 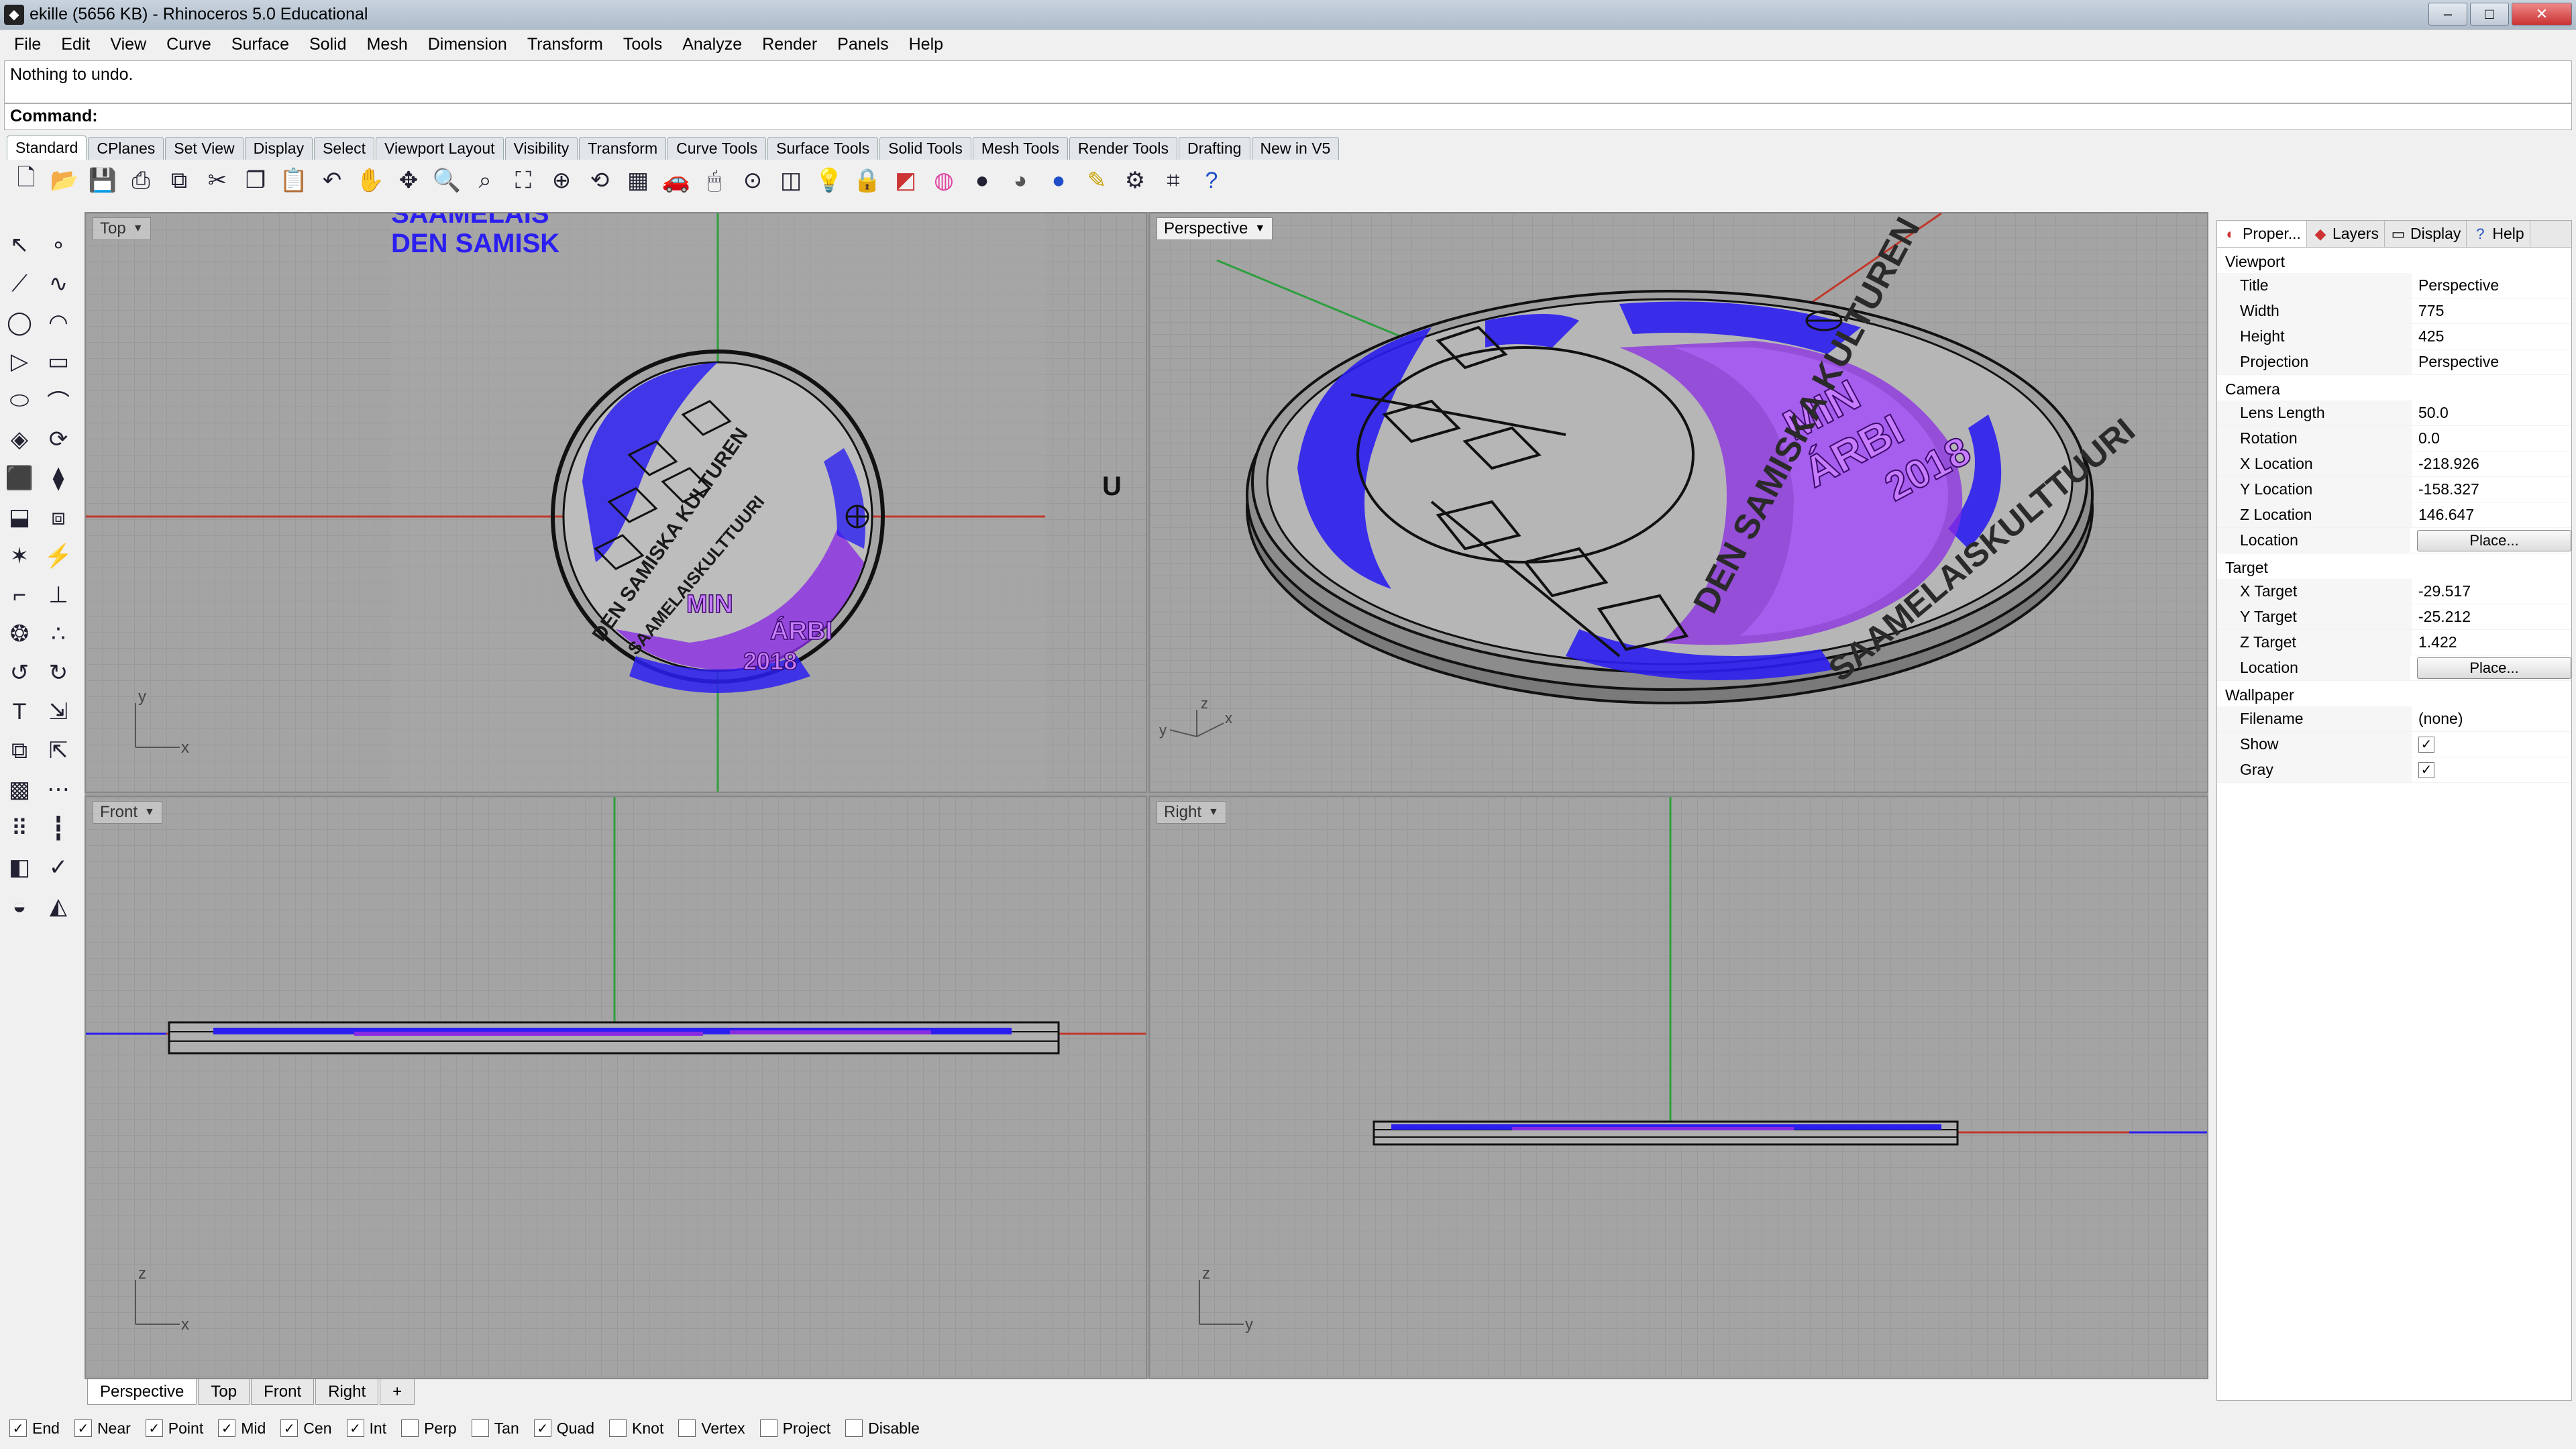 I want to click on gear-icon: ⚙, so click(x=1135, y=180).